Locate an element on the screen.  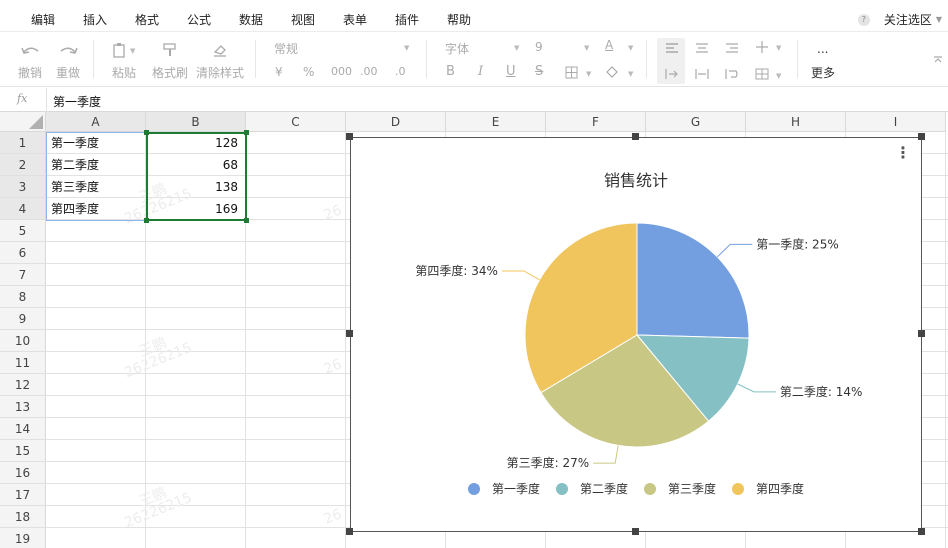
row-header-13: 13 is located at coordinates (23, 407).